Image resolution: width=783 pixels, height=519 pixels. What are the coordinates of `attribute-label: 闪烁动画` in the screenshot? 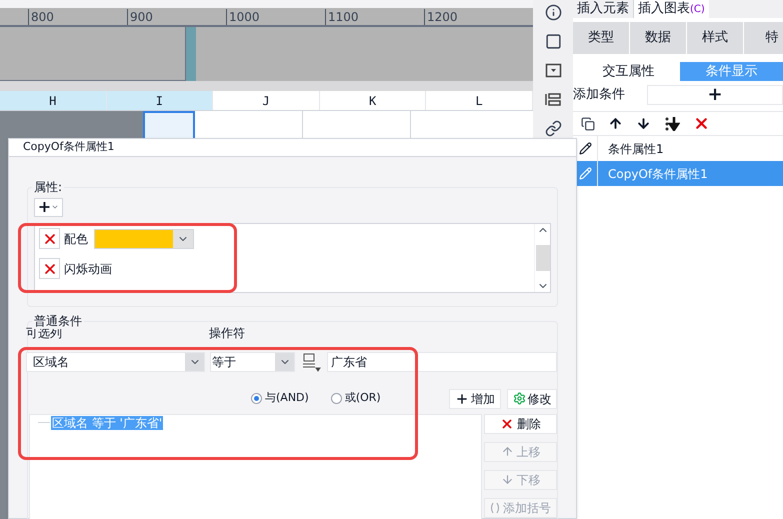 It's located at (88, 269).